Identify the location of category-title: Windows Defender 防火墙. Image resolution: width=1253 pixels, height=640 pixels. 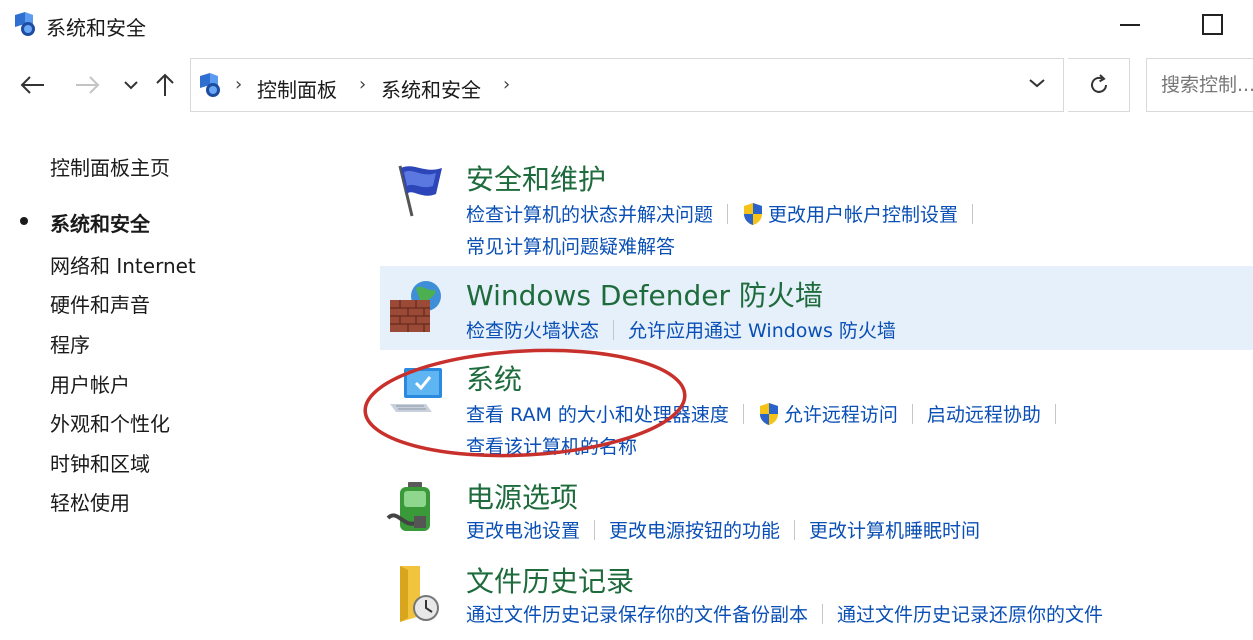
(644, 294).